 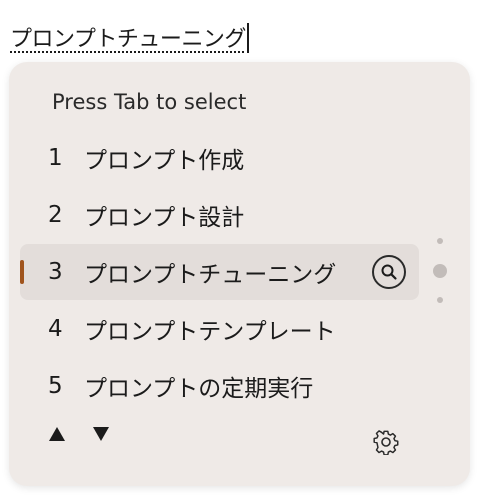 What do you see at coordinates (164, 218) in the screenshot?
I see `candidate-label: プロンプト設計` at bounding box center [164, 218].